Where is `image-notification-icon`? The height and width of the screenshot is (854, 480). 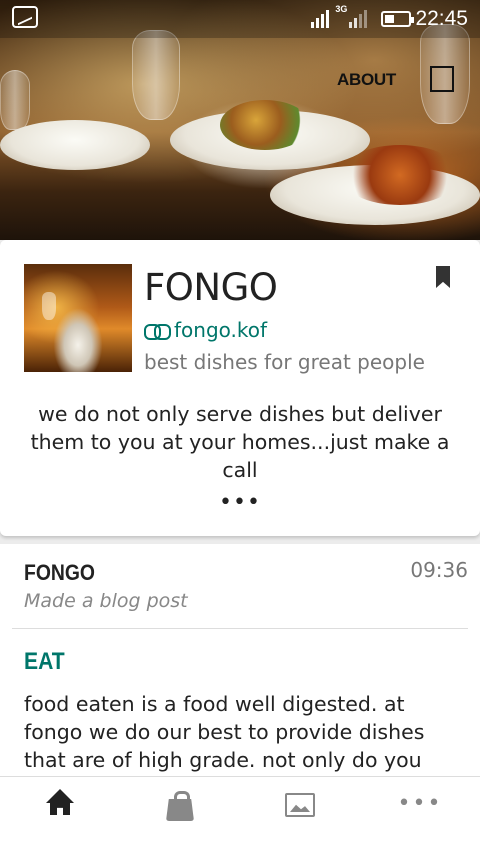 image-notification-icon is located at coordinates (25, 16).